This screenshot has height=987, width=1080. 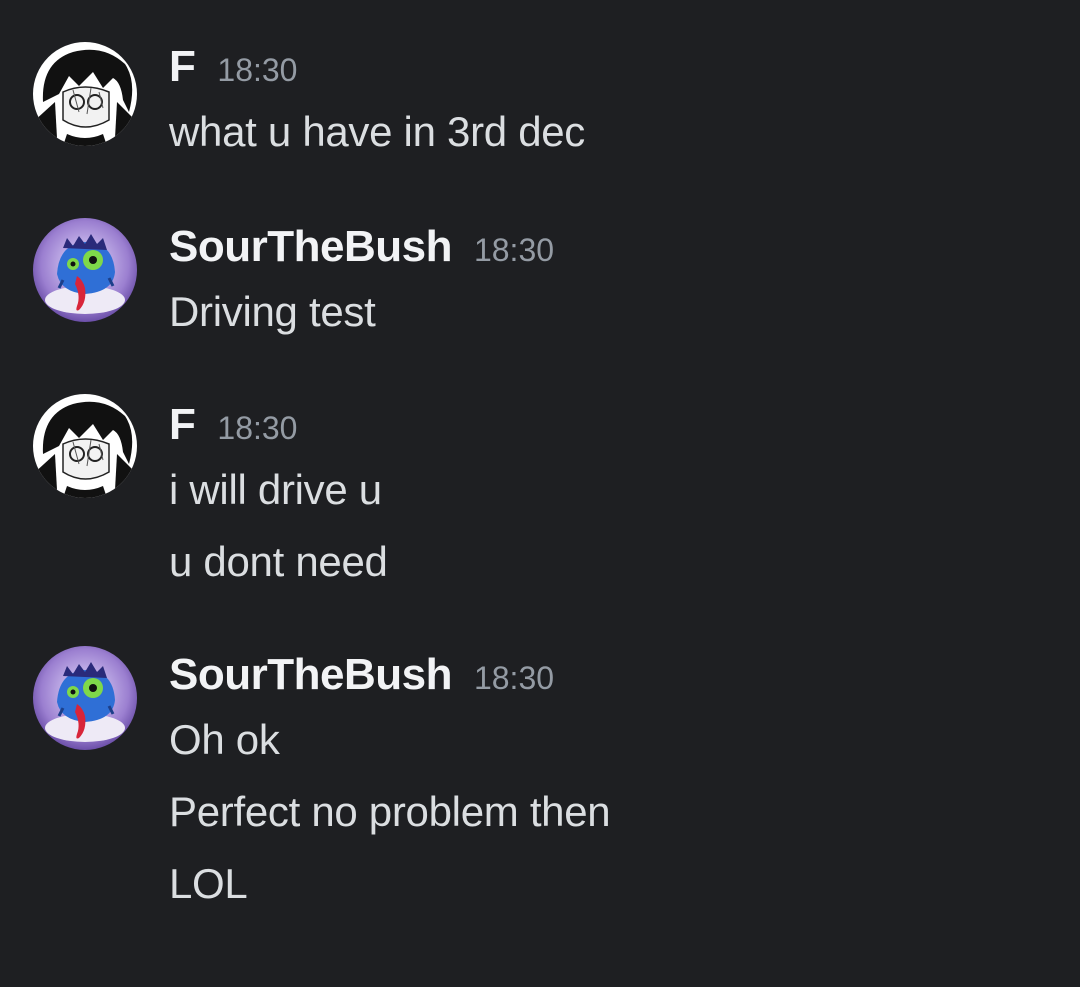 What do you see at coordinates (390, 811) in the screenshot?
I see `message-text: Perfect no problem then` at bounding box center [390, 811].